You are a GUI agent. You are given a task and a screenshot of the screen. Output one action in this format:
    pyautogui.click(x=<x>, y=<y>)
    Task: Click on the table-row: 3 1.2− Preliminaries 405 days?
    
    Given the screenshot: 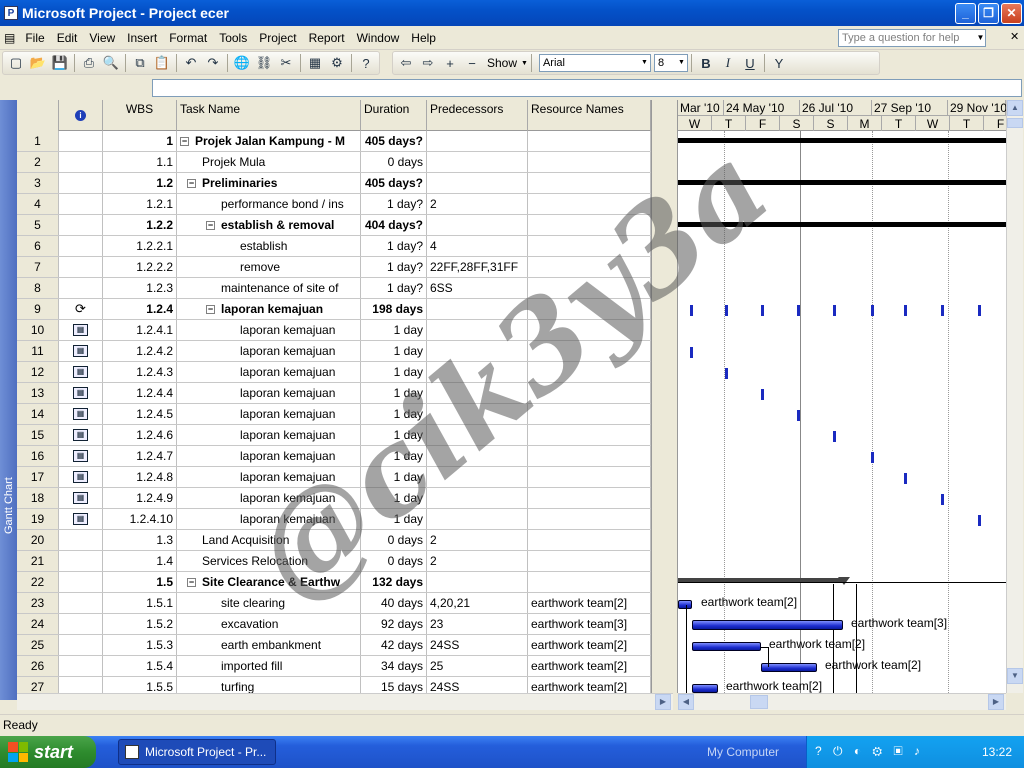 What is the action you would take?
    pyautogui.click(x=334, y=183)
    